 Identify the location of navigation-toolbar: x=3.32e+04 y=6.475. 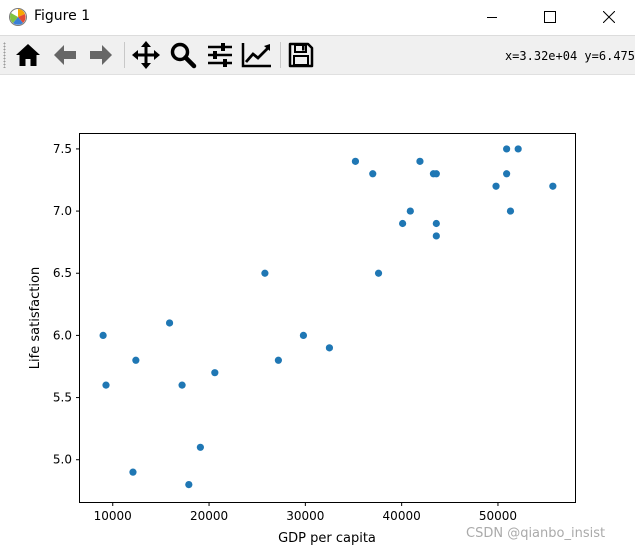
(317, 55).